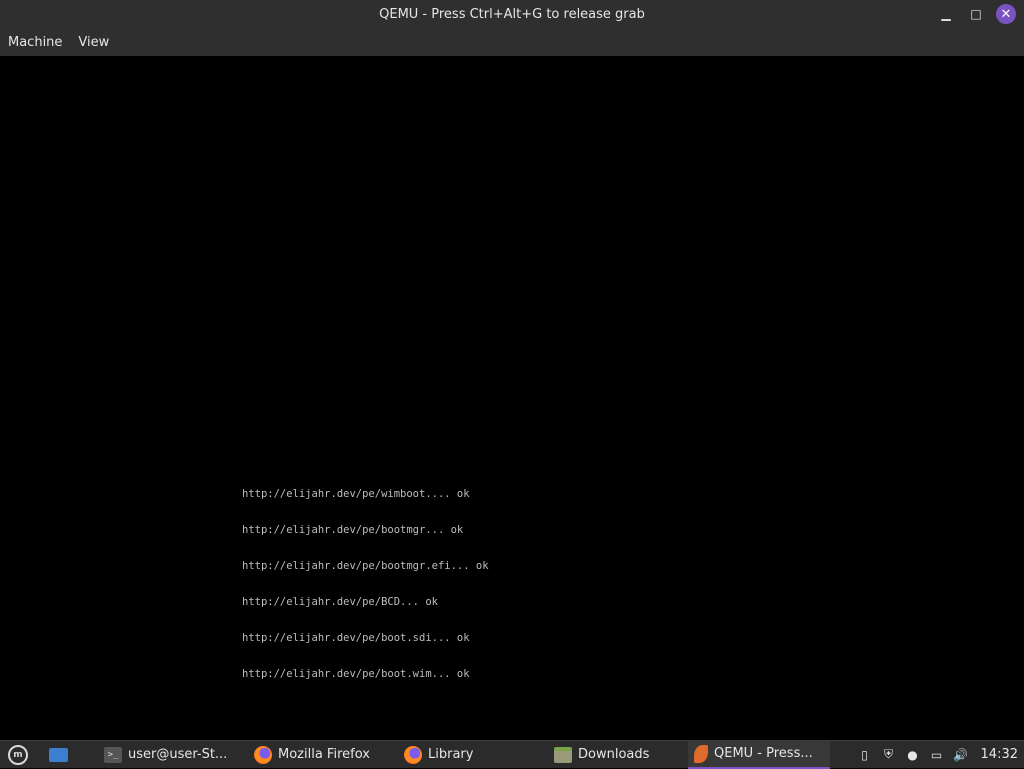 The height and width of the screenshot is (769, 1024). Describe the element at coordinates (451, 754) in the screenshot. I see `task-label: Library` at that location.